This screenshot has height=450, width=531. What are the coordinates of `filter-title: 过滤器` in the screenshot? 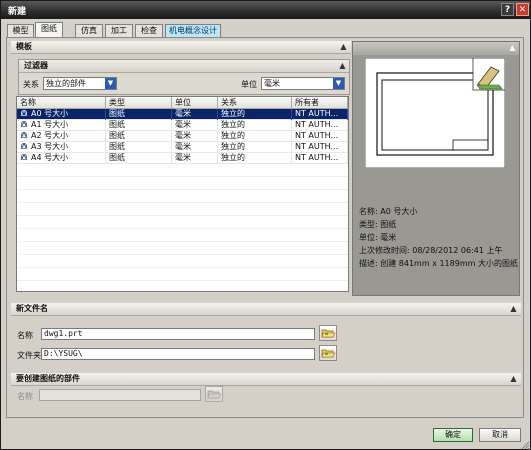 It's located at (36, 65).